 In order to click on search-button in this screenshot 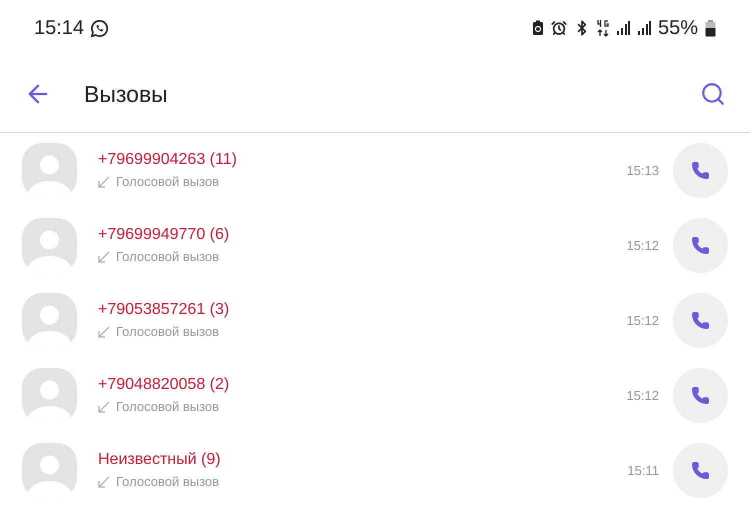, I will do `click(713, 94)`.